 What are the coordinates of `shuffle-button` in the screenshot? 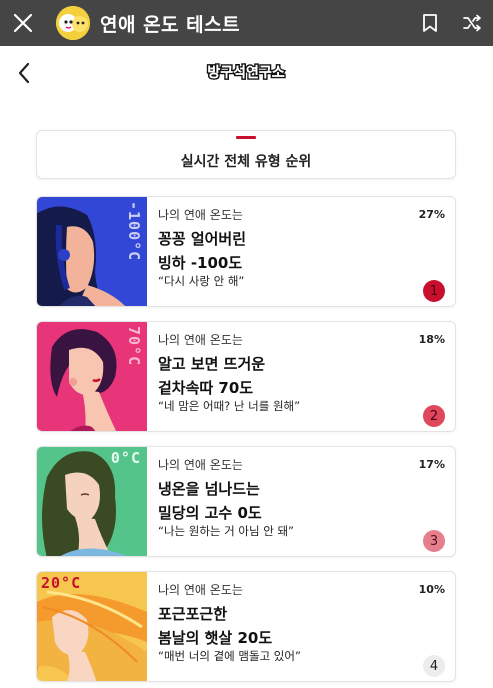 It's located at (472, 23).